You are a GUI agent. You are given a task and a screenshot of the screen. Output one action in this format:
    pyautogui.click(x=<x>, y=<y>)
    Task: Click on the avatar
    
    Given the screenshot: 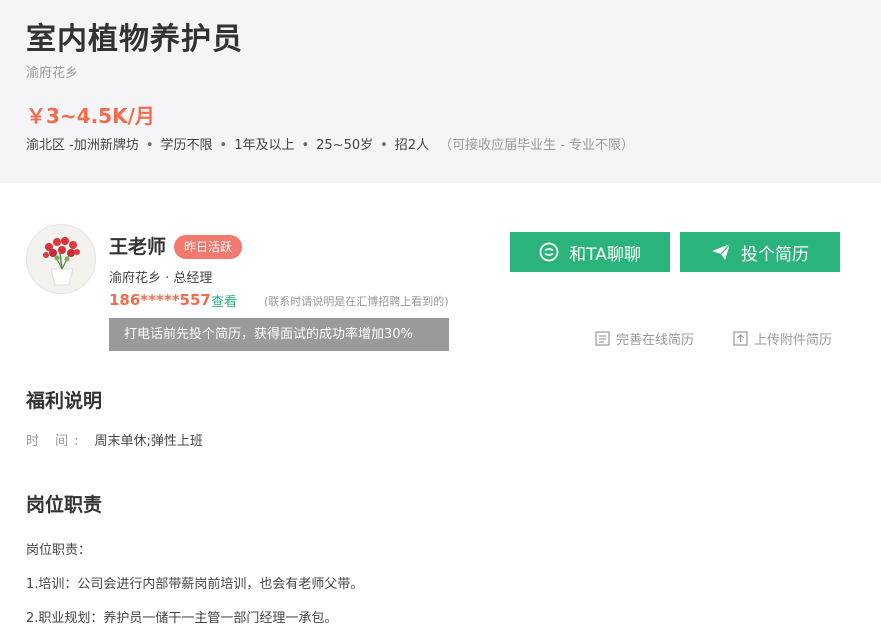 What is the action you would take?
    pyautogui.click(x=61, y=259)
    